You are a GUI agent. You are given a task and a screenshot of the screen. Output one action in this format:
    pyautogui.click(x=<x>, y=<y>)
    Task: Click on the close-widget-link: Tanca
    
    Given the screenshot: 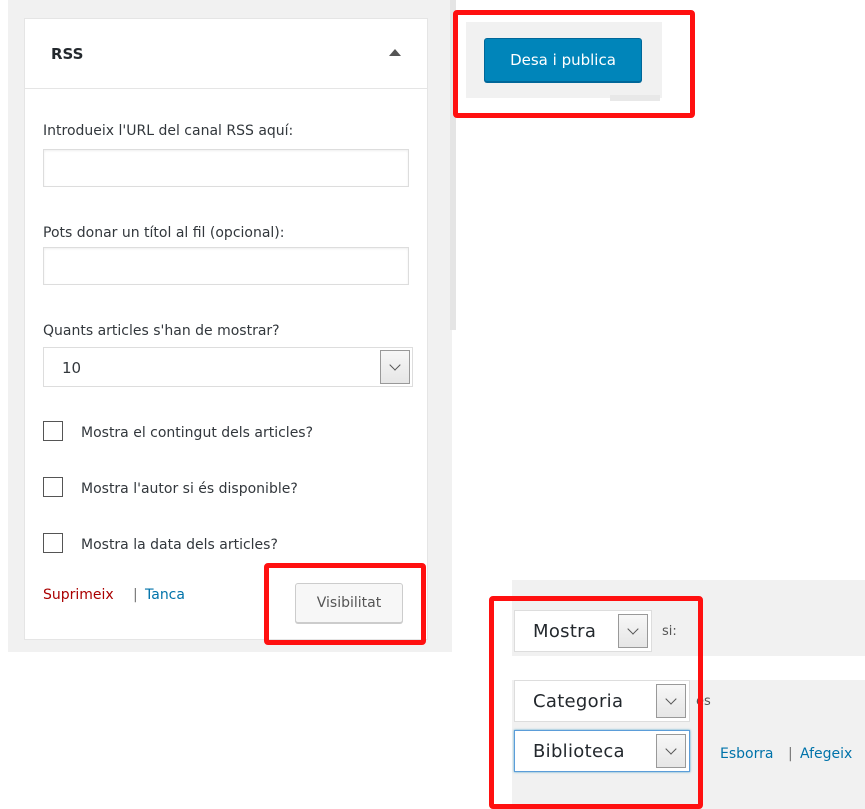 What is the action you would take?
    pyautogui.click(x=165, y=595)
    